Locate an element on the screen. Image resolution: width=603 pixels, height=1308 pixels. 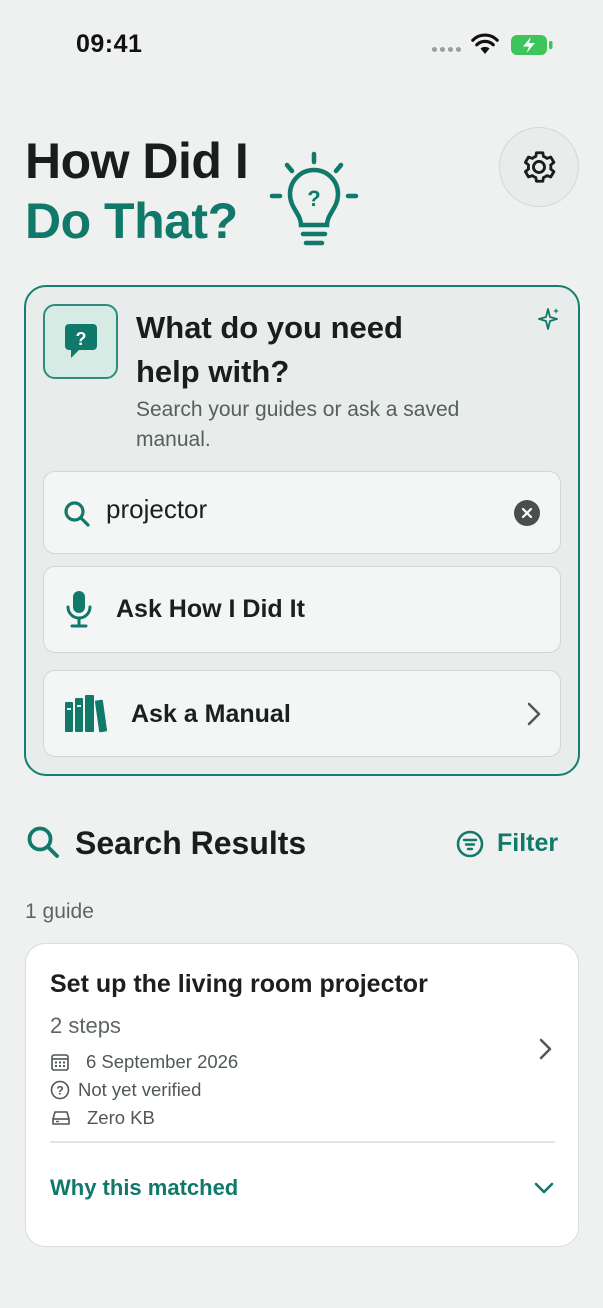
result-verified-text: Not yet verified is located at coordinates (140, 1089).